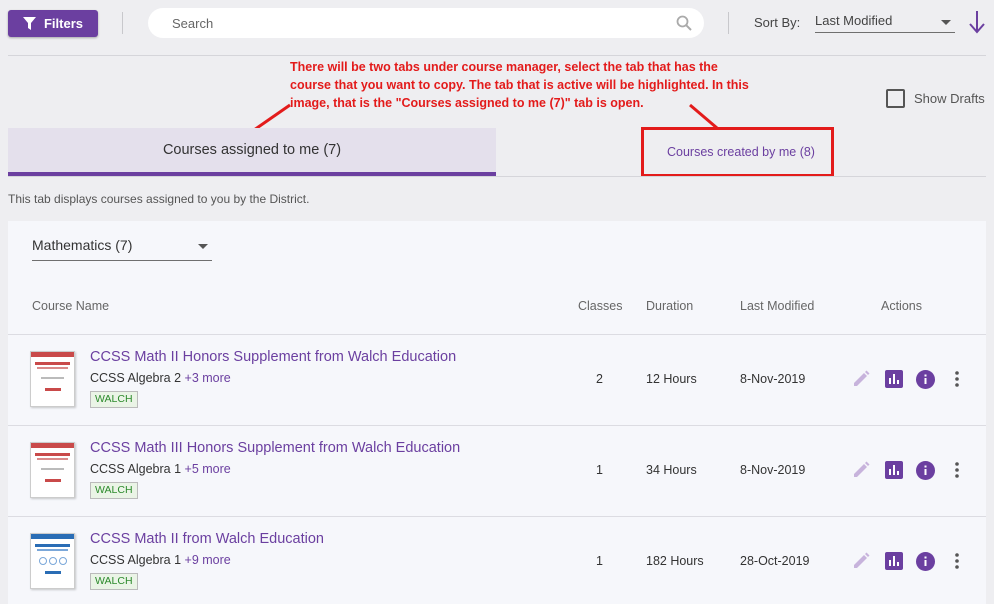 This screenshot has height=604, width=994. I want to click on more-subjects-link: +5 more, so click(208, 469).